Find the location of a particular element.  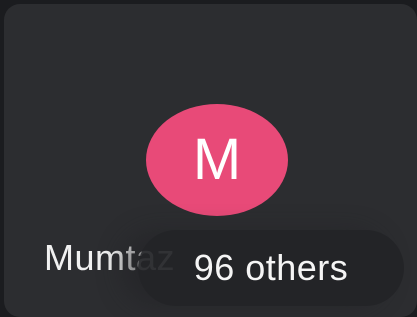

avatar: M is located at coordinates (217, 160).